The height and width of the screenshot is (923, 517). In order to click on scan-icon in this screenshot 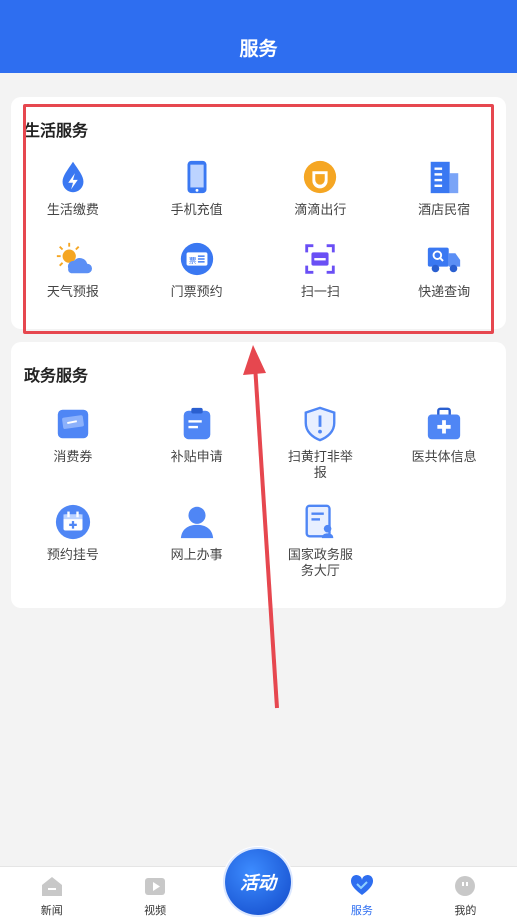, I will do `click(320, 259)`.